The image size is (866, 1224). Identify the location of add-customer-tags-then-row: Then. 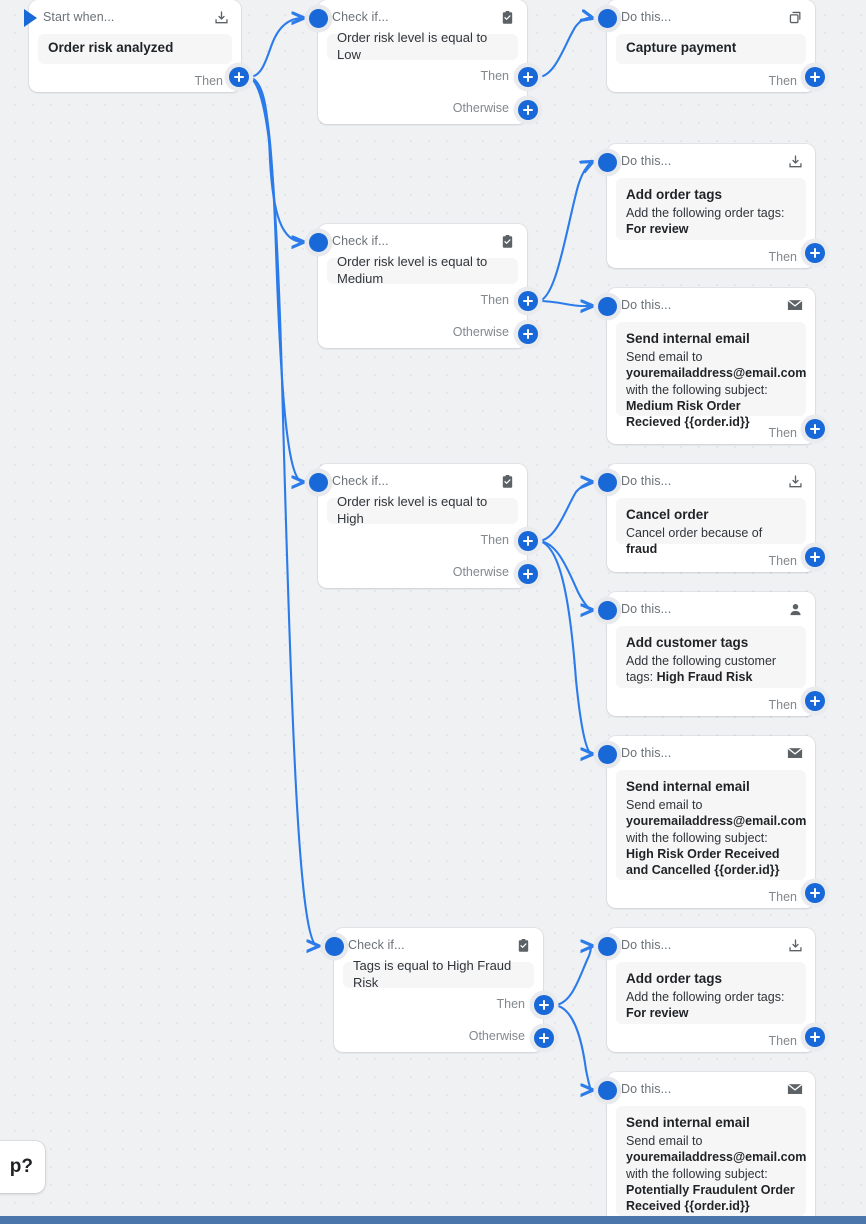
(711, 705).